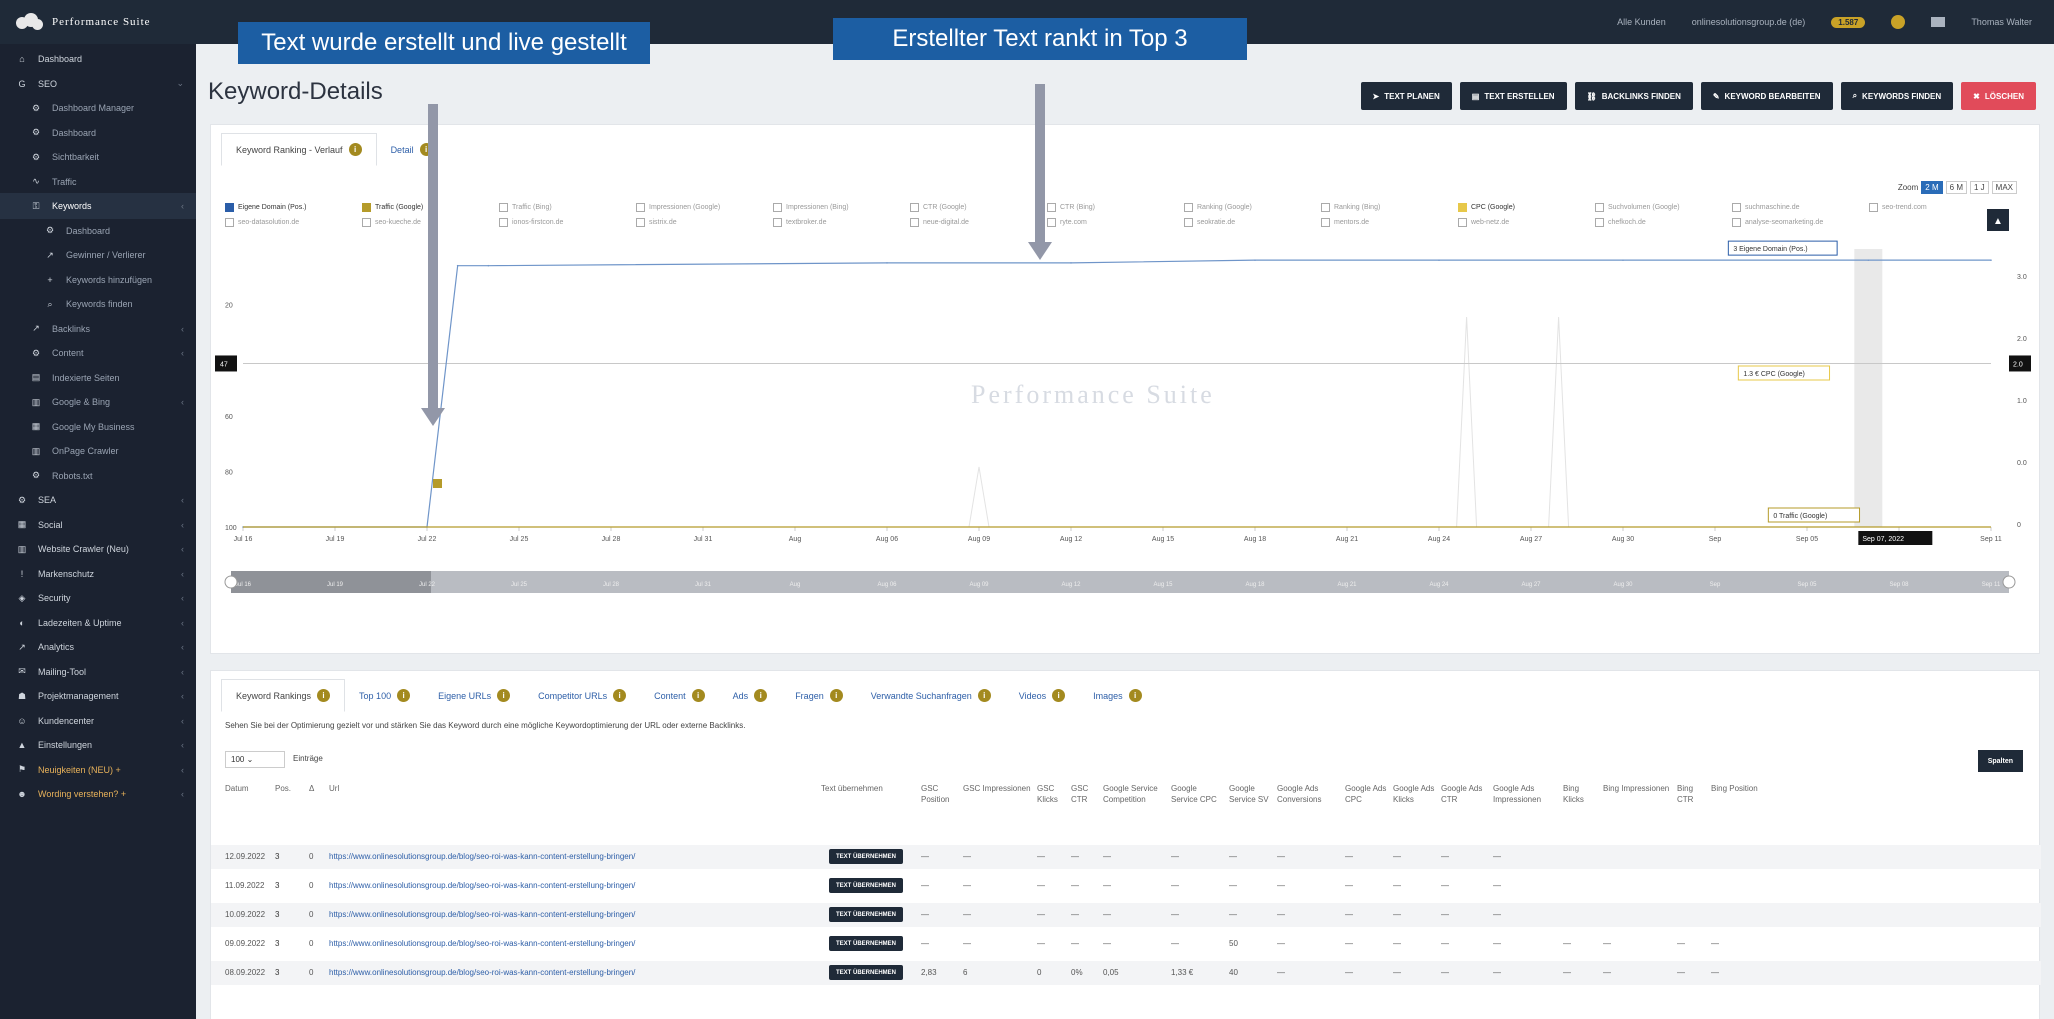  What do you see at coordinates (1120, 582) in the screenshot?
I see `navigator-bar` at bounding box center [1120, 582].